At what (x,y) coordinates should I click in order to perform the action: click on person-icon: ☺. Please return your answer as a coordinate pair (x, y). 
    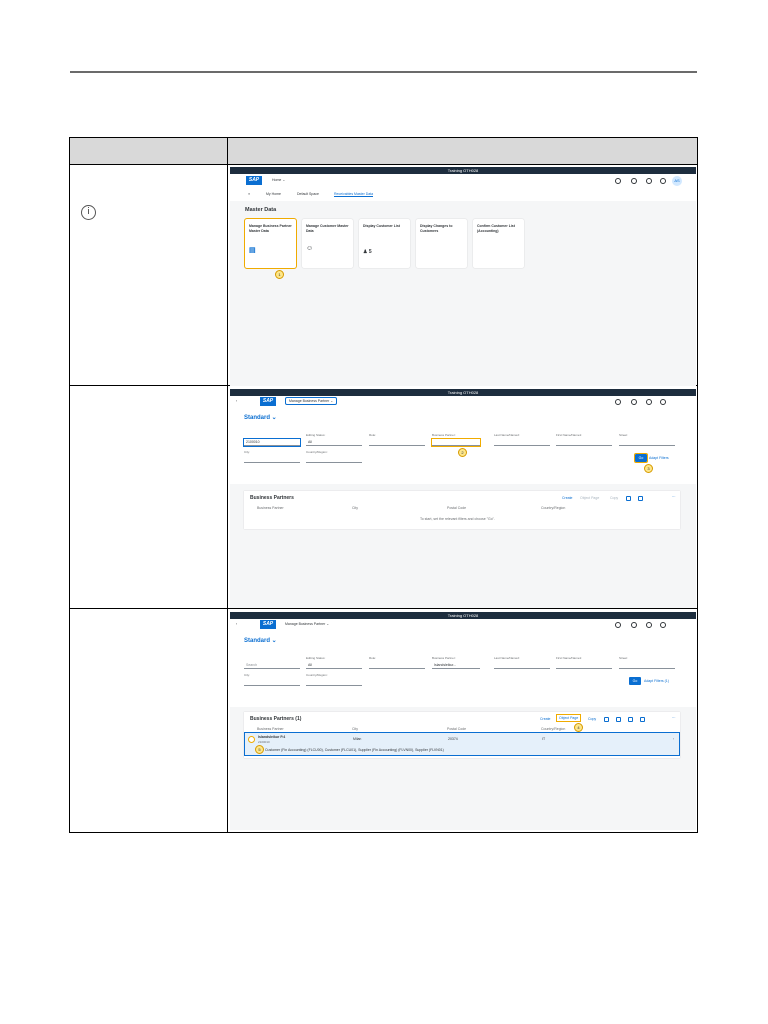
    Looking at the image, I should click on (310, 248).